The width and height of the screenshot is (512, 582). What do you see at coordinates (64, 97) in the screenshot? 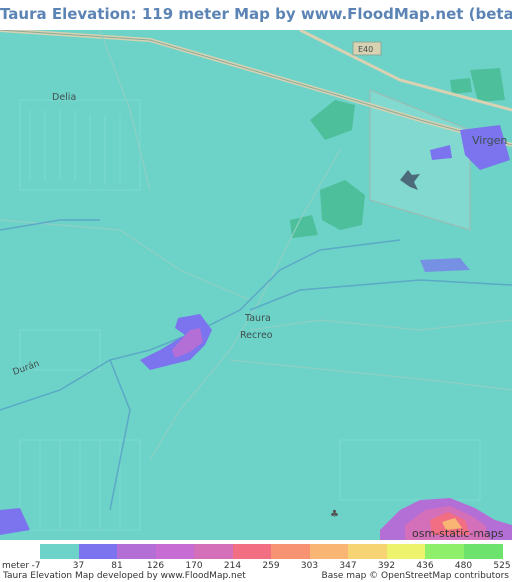
I see `place-label-delia: Delia` at bounding box center [64, 97].